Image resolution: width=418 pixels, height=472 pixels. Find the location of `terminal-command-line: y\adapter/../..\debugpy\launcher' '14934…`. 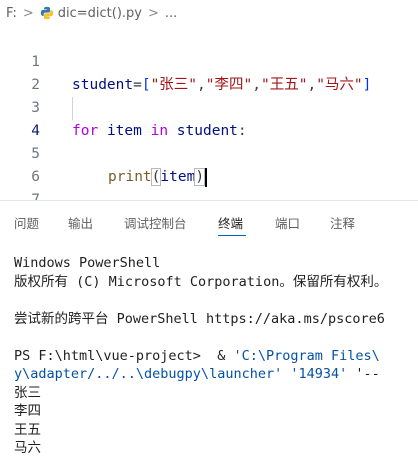

terminal-command-line: y\adapter/../..\debugpy\launcher' '14934… is located at coordinates (216, 374).